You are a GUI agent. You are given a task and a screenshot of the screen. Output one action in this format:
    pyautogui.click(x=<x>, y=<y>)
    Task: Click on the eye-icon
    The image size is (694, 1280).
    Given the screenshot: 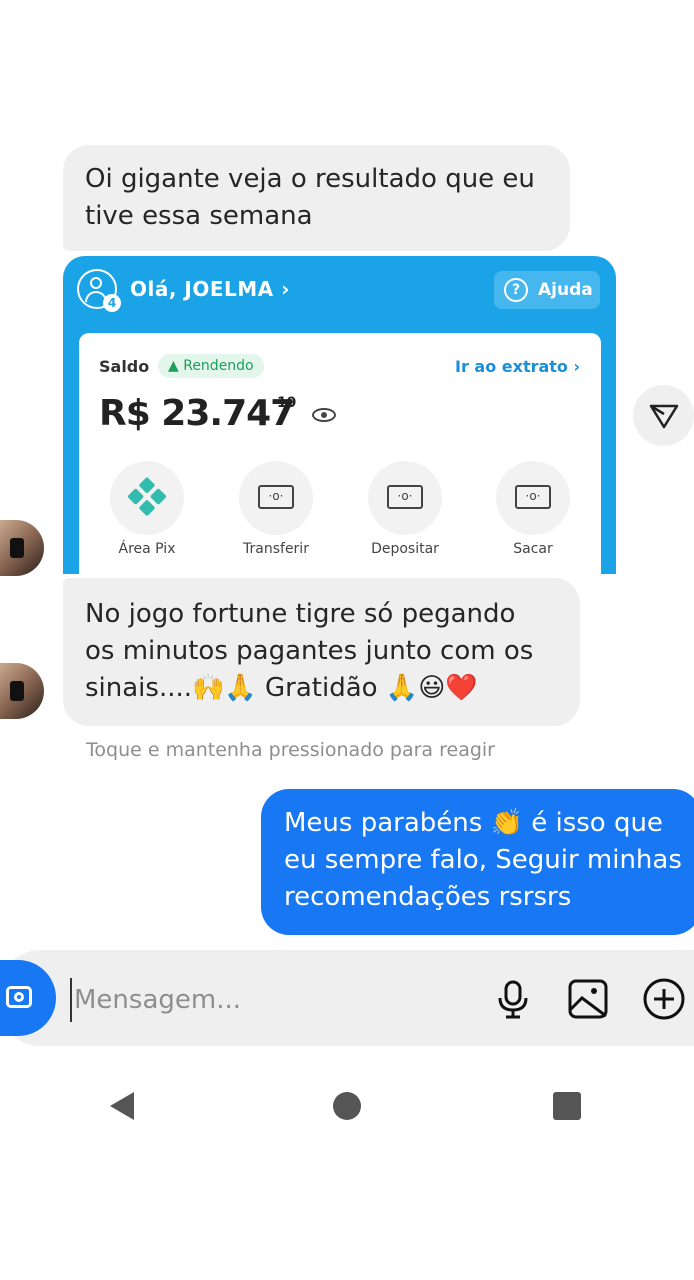 What is the action you would take?
    pyautogui.click(x=324, y=415)
    